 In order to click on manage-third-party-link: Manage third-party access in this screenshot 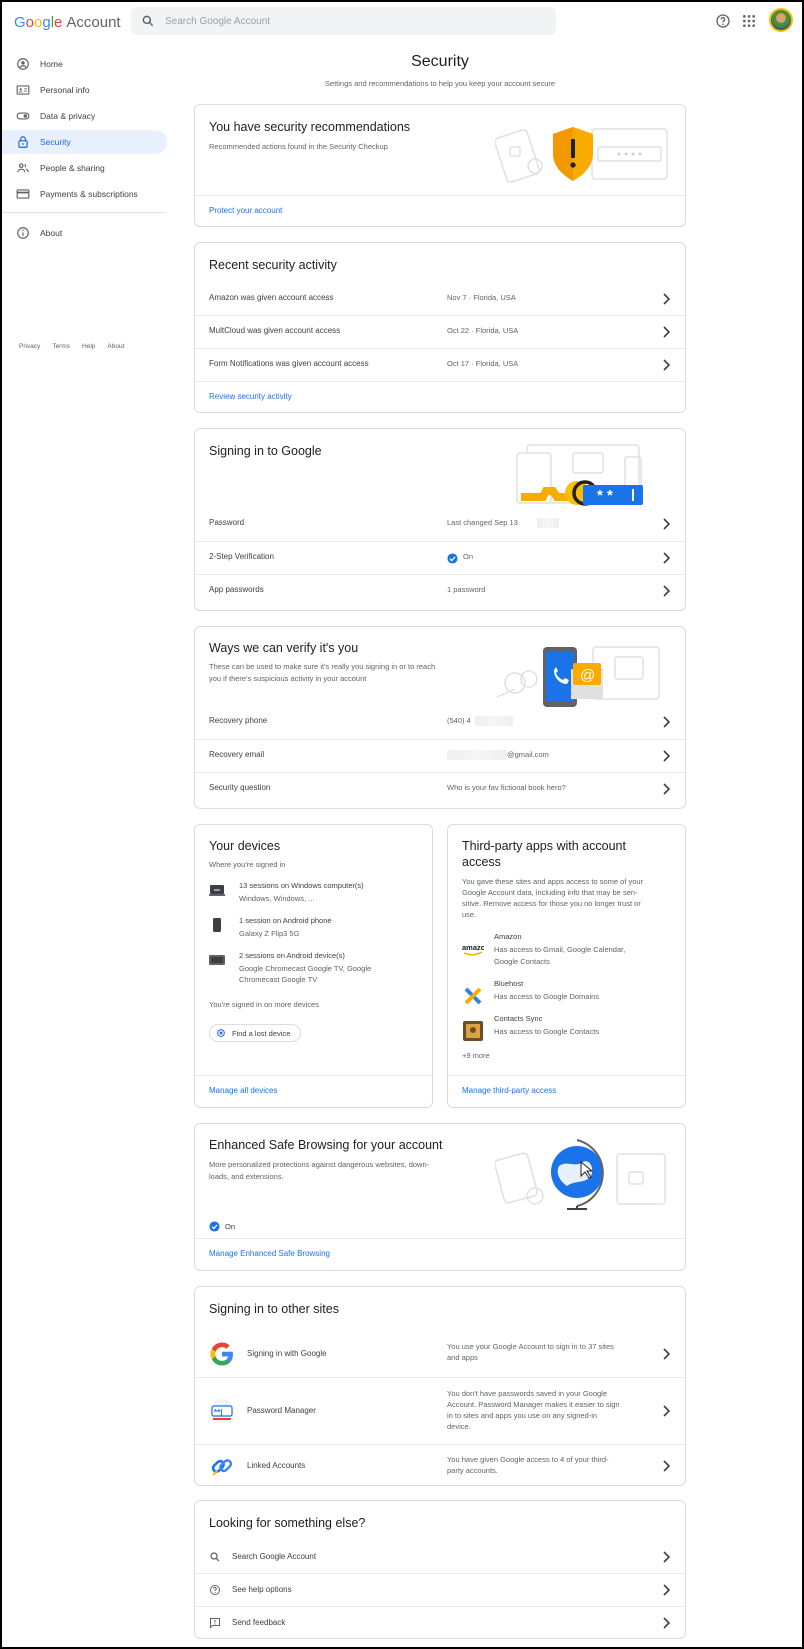, I will do `click(509, 1090)`.